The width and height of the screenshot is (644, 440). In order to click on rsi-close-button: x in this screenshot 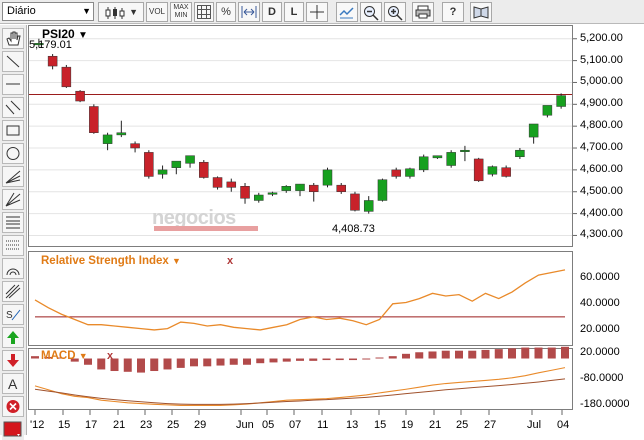, I will do `click(230, 261)`.